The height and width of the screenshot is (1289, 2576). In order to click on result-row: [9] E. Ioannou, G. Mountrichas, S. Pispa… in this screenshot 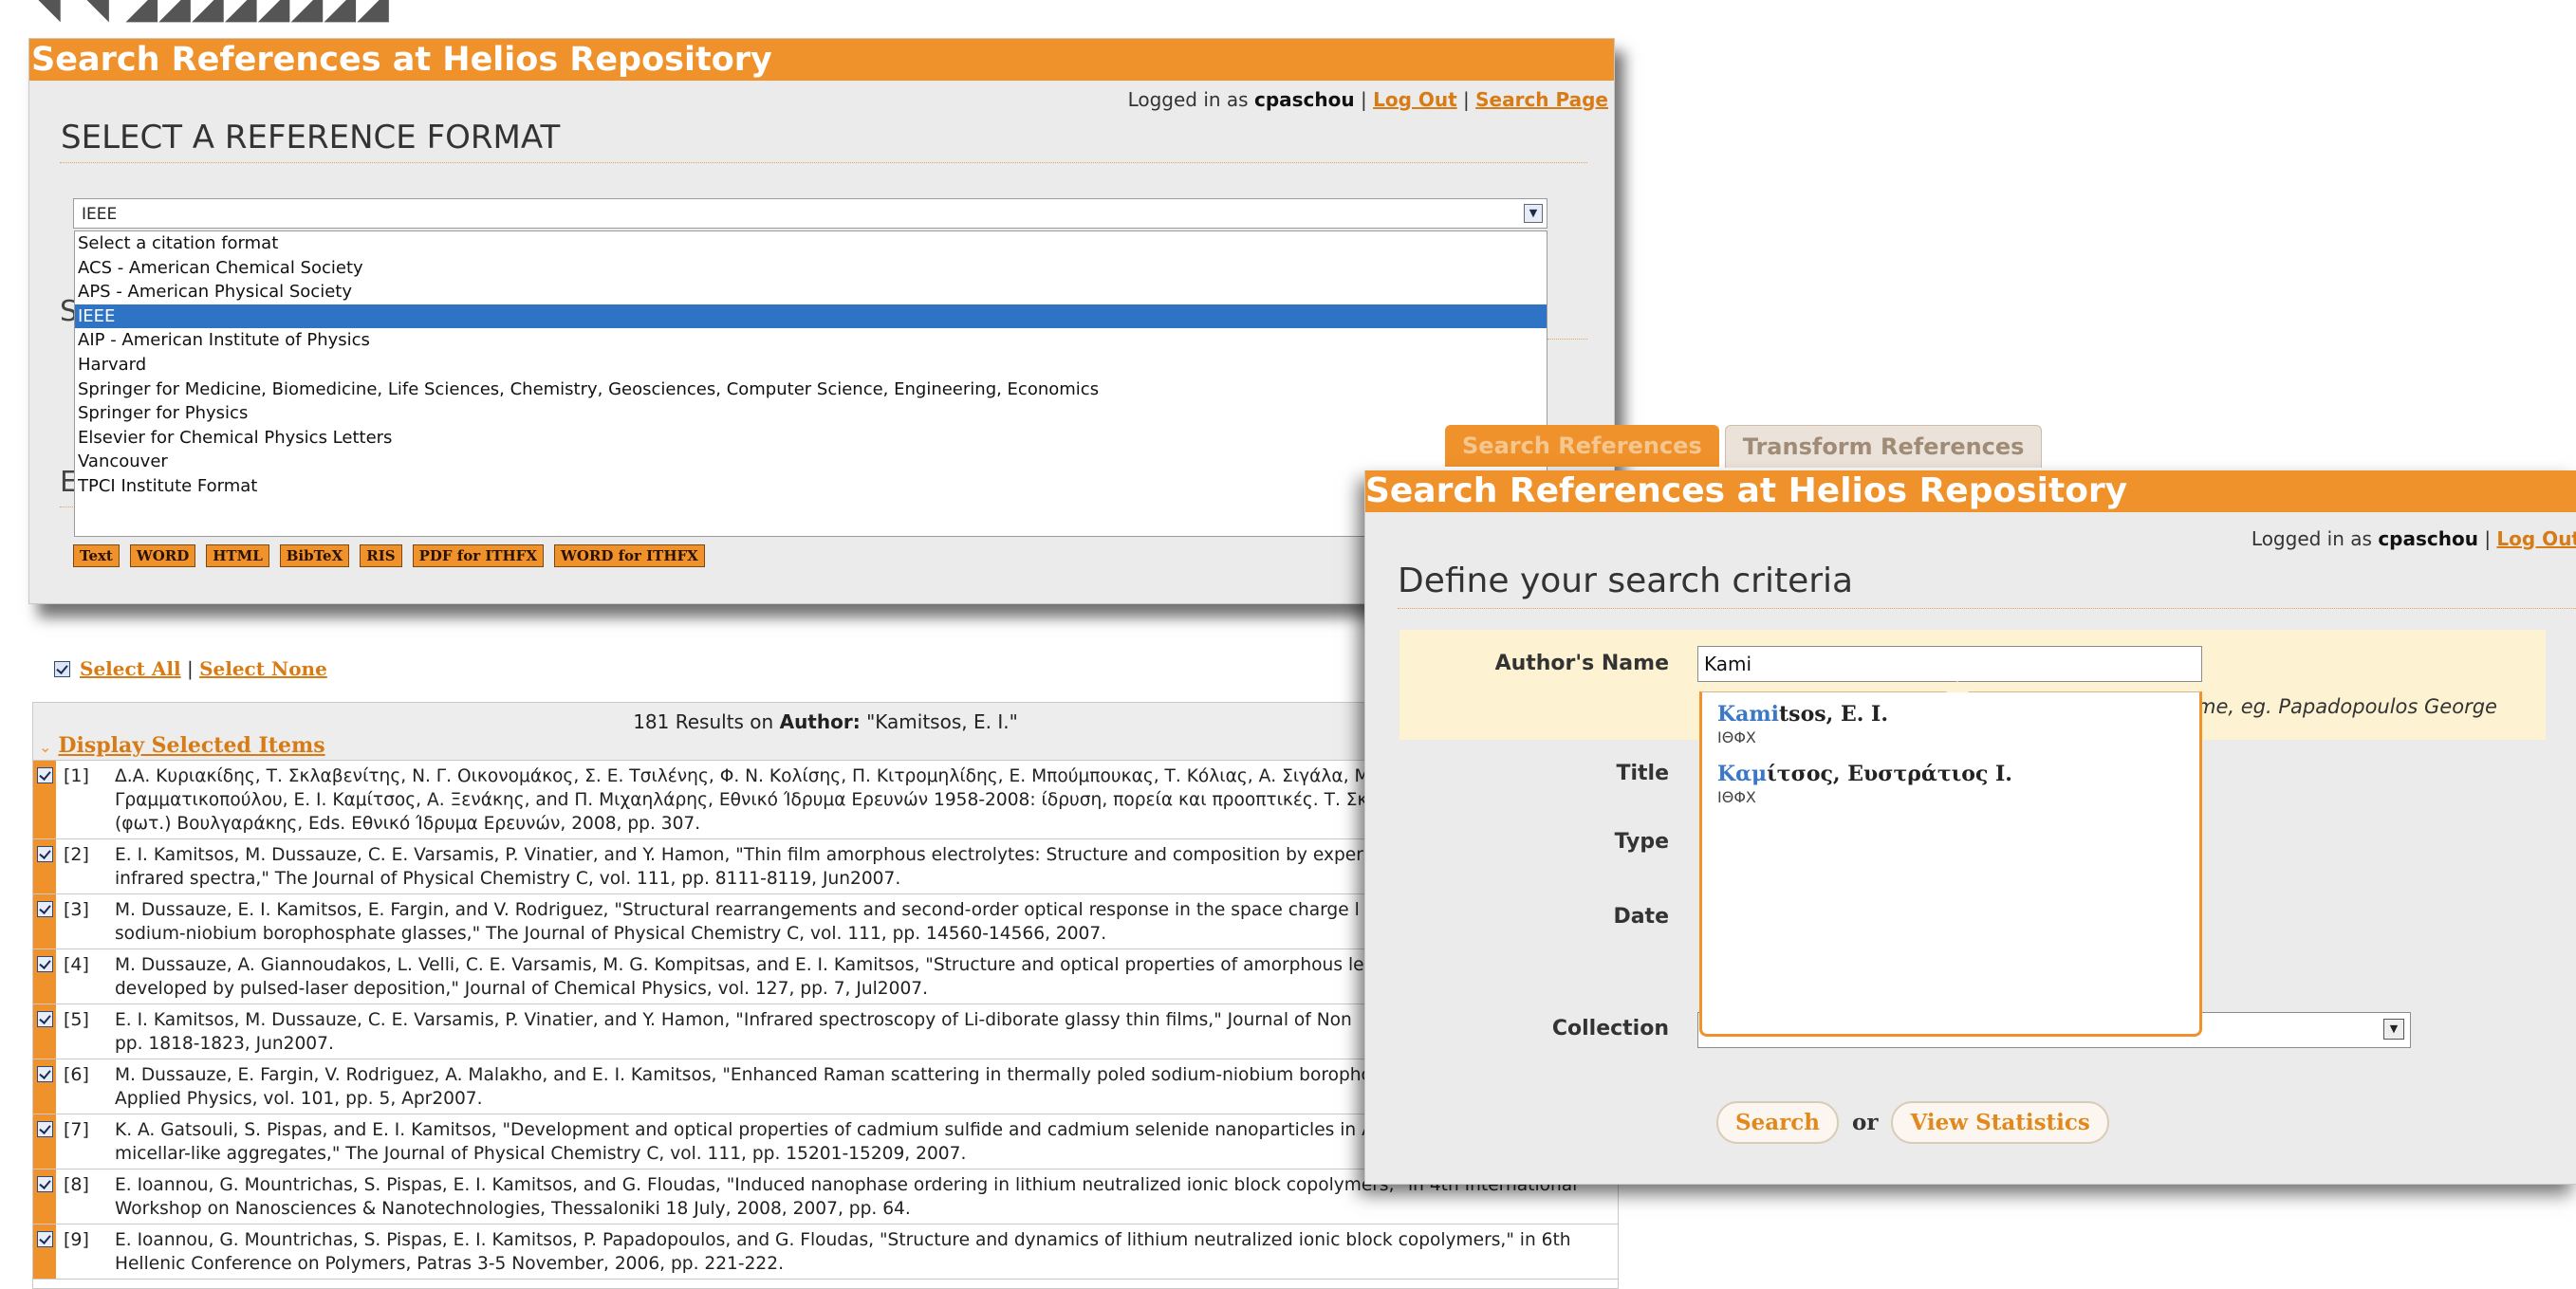, I will do `click(825, 1252)`.